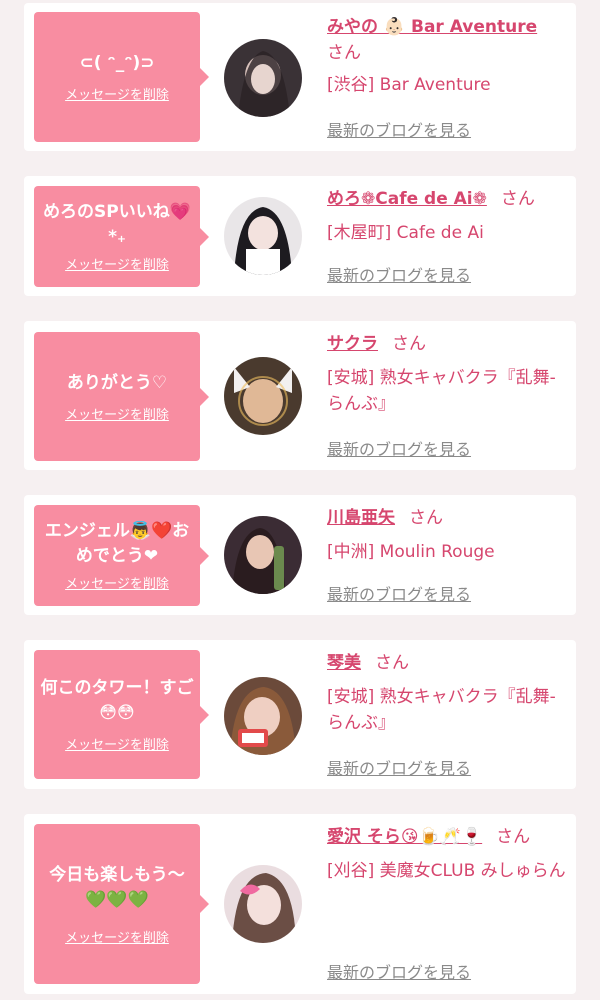 The width and height of the screenshot is (600, 1000). Describe the element at coordinates (121, 396) in the screenshot. I see `message-bubble: ありがとう♡ メッセージを削除` at that location.